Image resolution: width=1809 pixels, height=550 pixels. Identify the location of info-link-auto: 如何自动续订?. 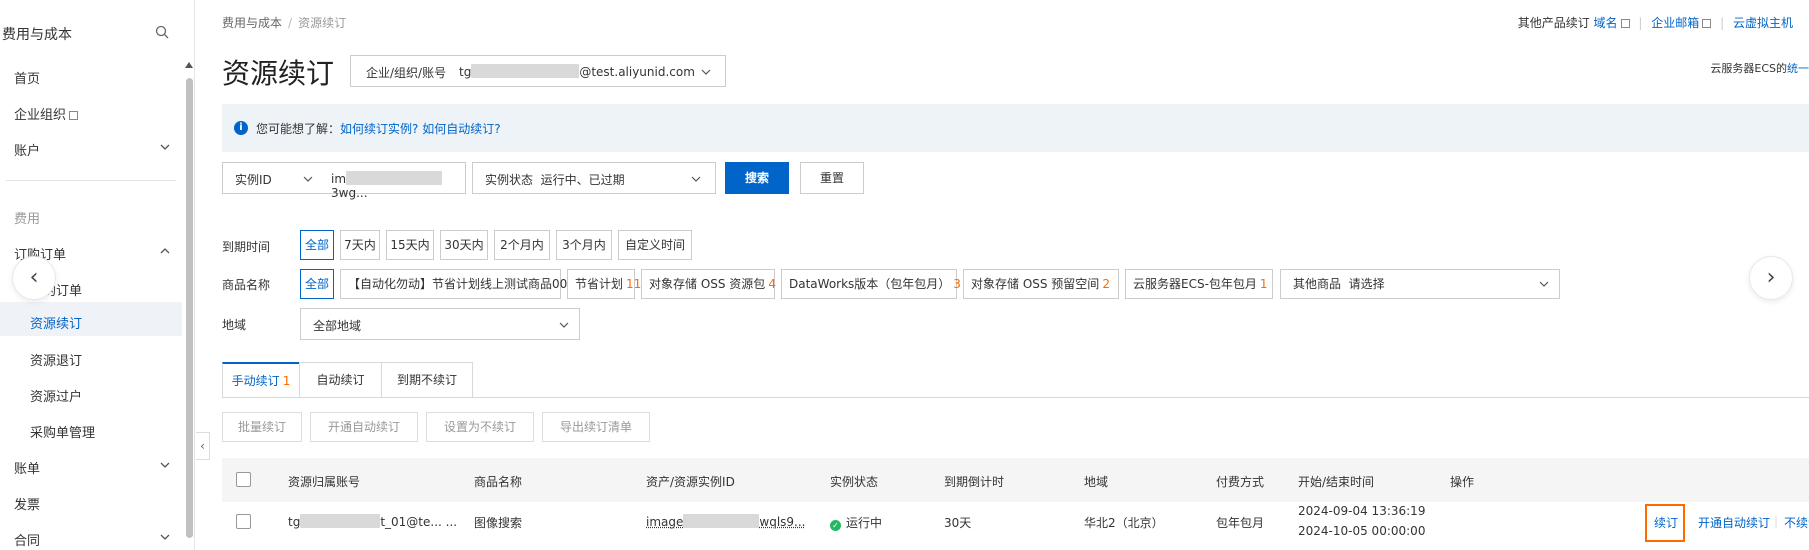
(461, 129).